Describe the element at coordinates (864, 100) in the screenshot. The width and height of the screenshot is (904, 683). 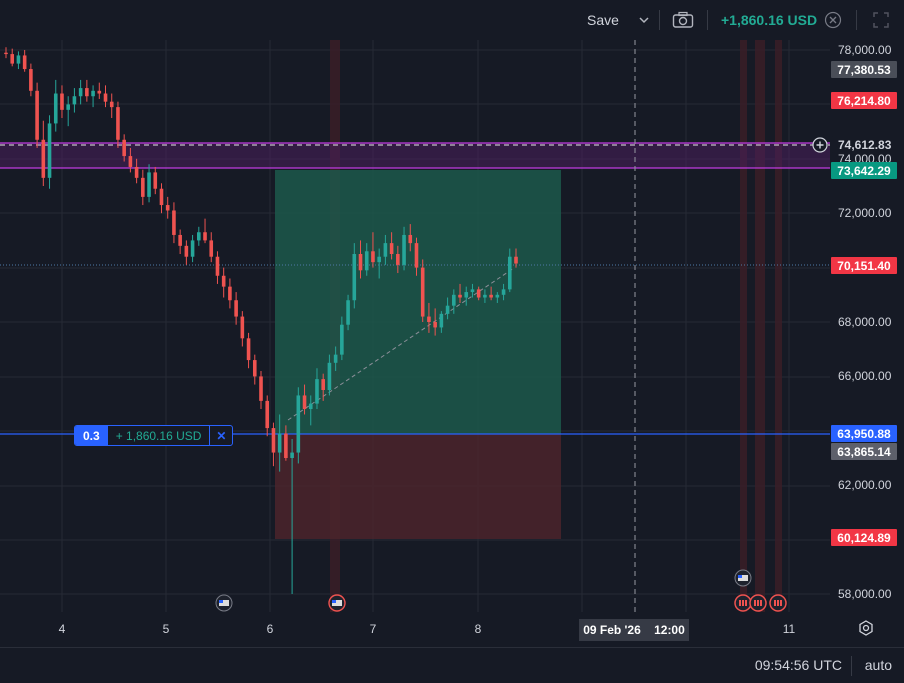
I see `price-tag-76214: 76,214.80` at that location.